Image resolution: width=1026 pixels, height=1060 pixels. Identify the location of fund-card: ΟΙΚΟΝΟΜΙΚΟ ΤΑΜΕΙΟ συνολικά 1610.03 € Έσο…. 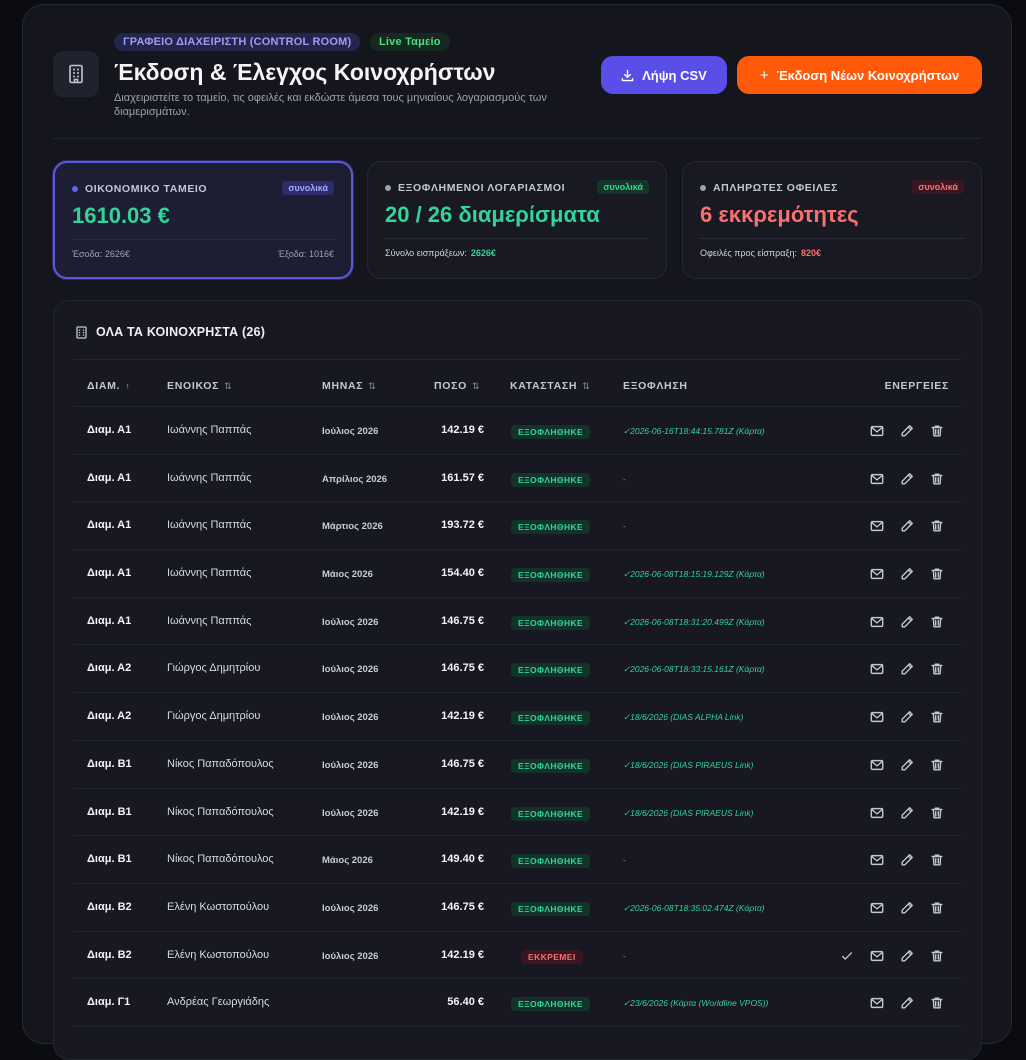
(203, 220).